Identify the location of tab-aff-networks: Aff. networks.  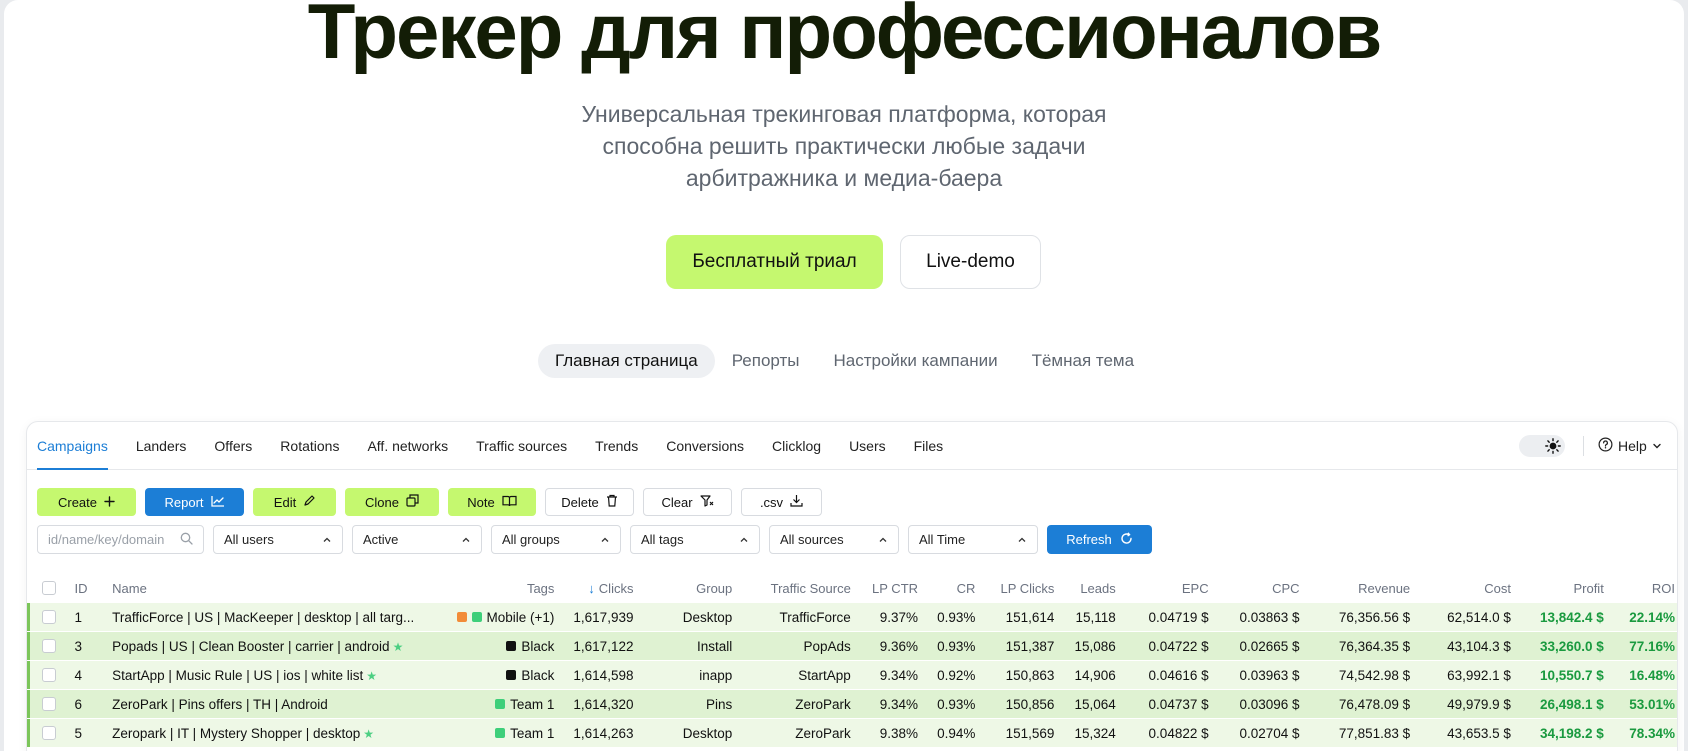
(407, 446).